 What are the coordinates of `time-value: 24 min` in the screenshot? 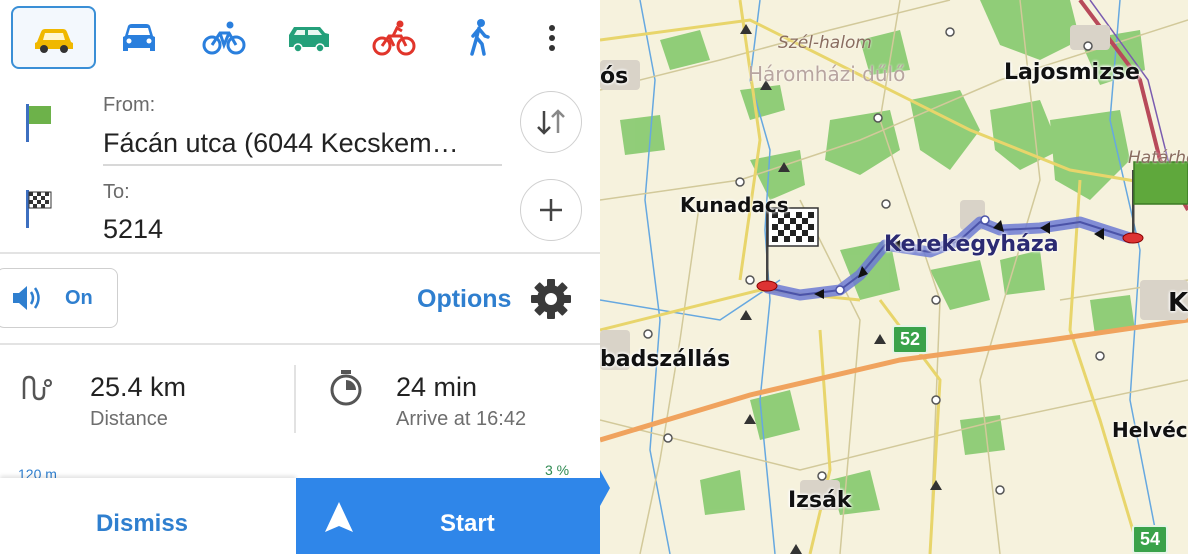 It's located at (437, 387).